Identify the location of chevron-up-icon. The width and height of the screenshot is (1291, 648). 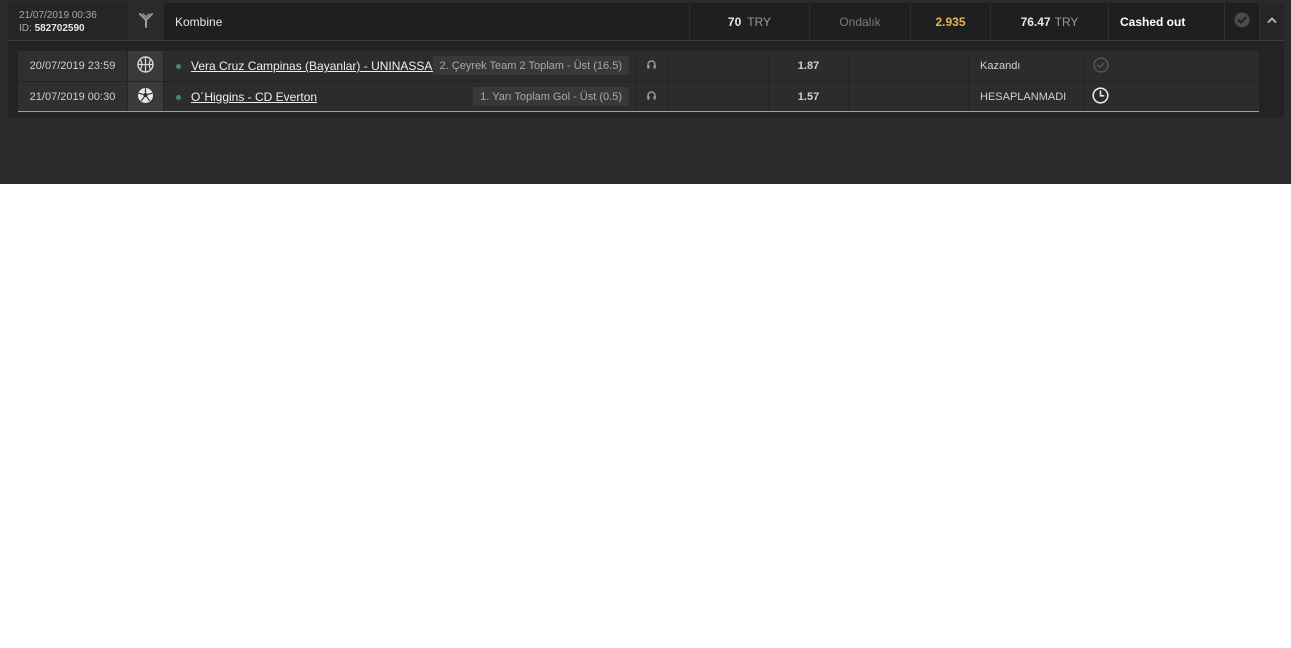
(1272, 21).